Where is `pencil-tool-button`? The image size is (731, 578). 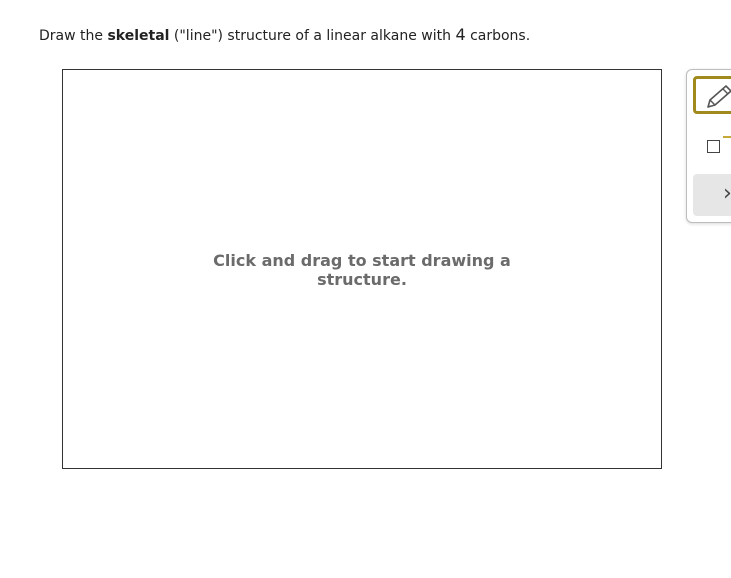 pencil-tool-button is located at coordinates (712, 95).